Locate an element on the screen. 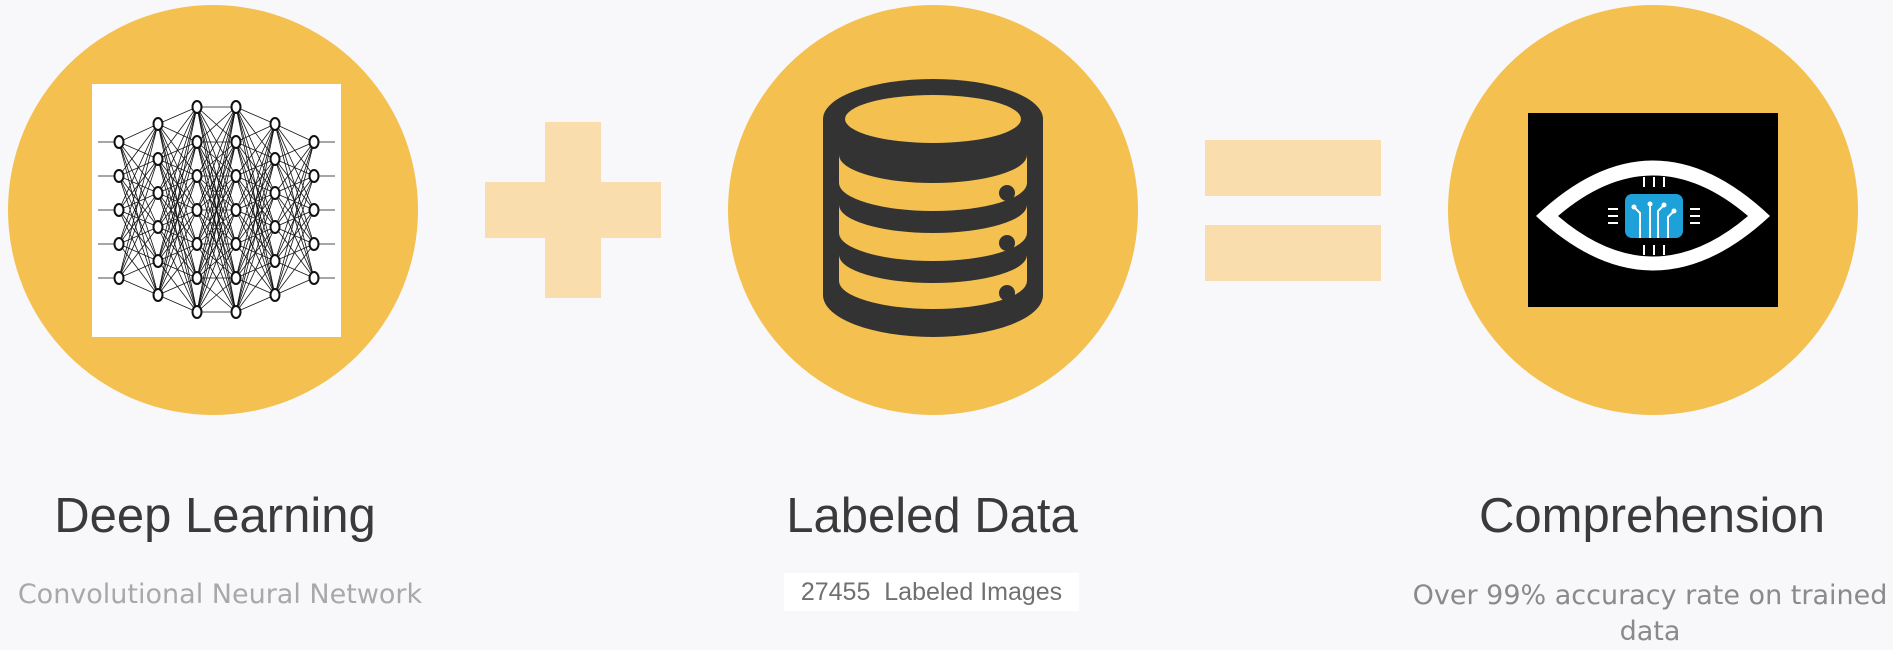  neural-network-image is located at coordinates (216, 210).